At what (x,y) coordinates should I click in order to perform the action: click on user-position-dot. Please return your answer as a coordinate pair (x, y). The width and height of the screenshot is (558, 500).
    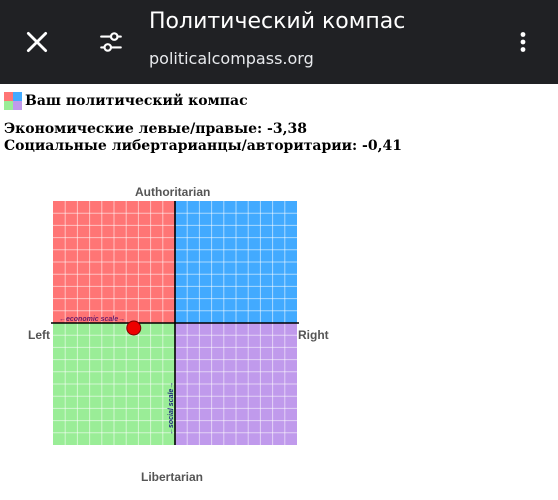
    Looking at the image, I should click on (134, 328).